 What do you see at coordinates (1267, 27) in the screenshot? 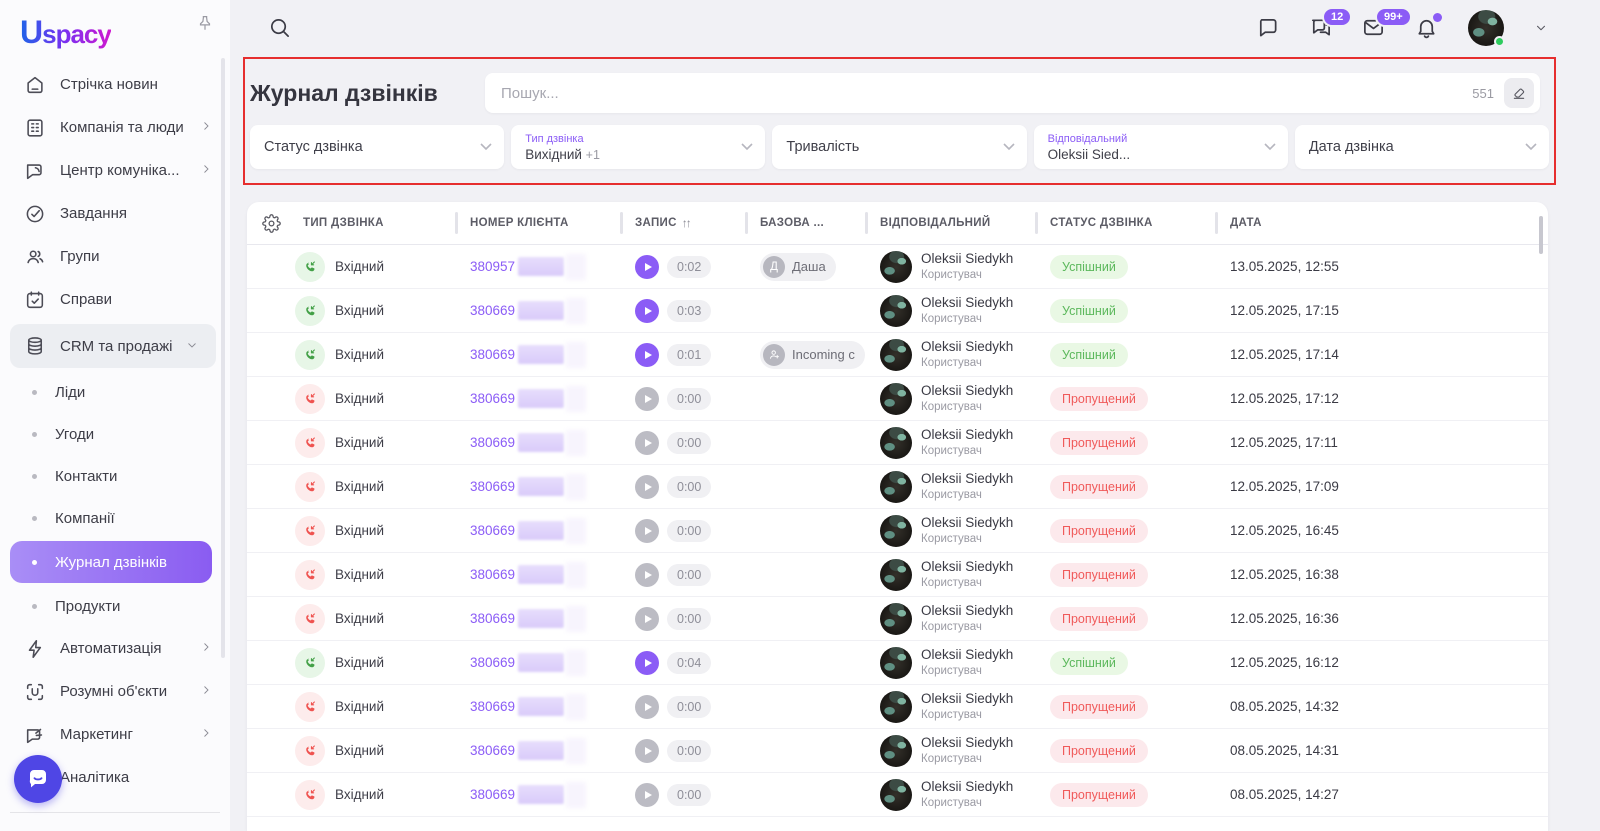
I see `comment-icon` at bounding box center [1267, 27].